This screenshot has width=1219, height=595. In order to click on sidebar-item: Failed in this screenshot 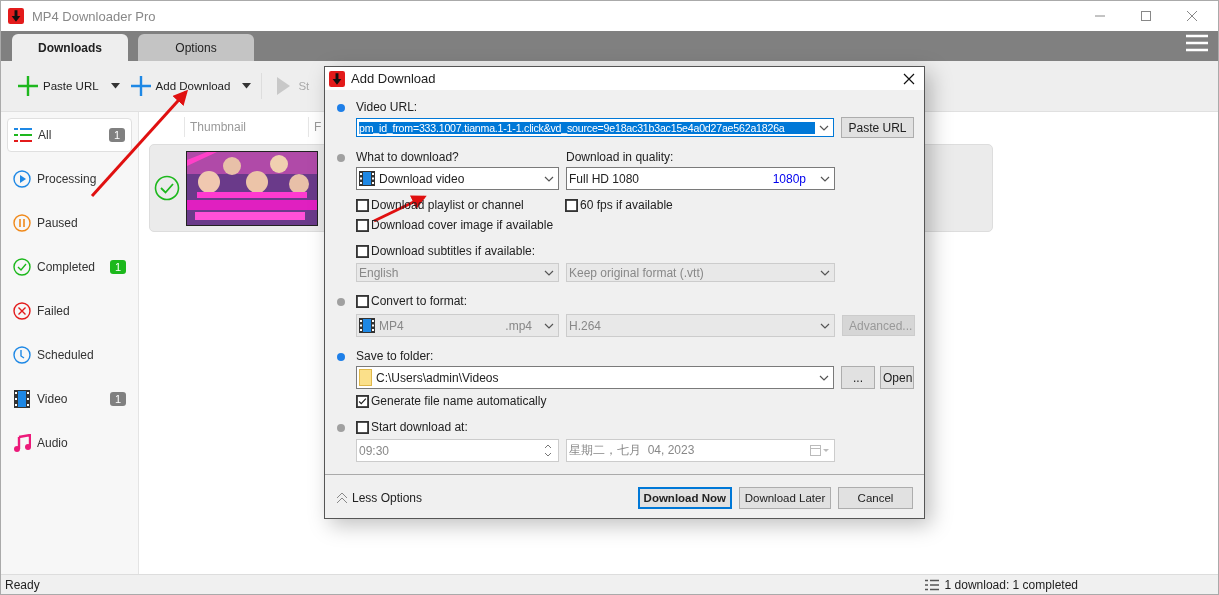, I will do `click(69, 311)`.